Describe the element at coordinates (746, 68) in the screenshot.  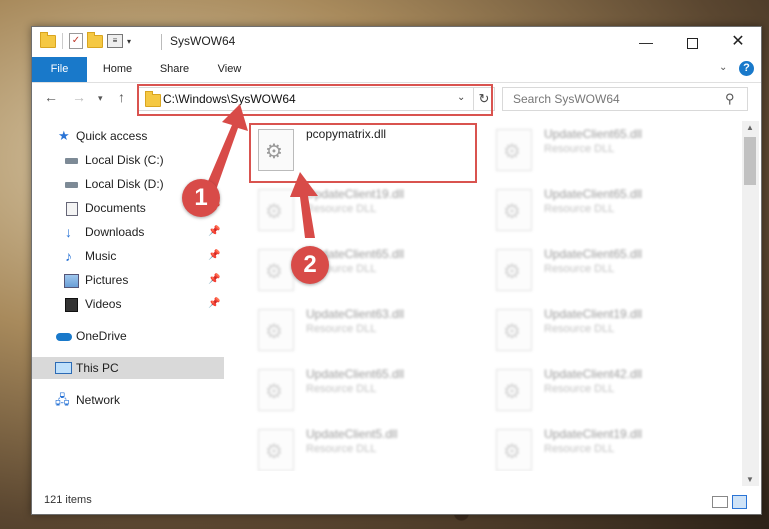
I see `help-icon: ?` at that location.